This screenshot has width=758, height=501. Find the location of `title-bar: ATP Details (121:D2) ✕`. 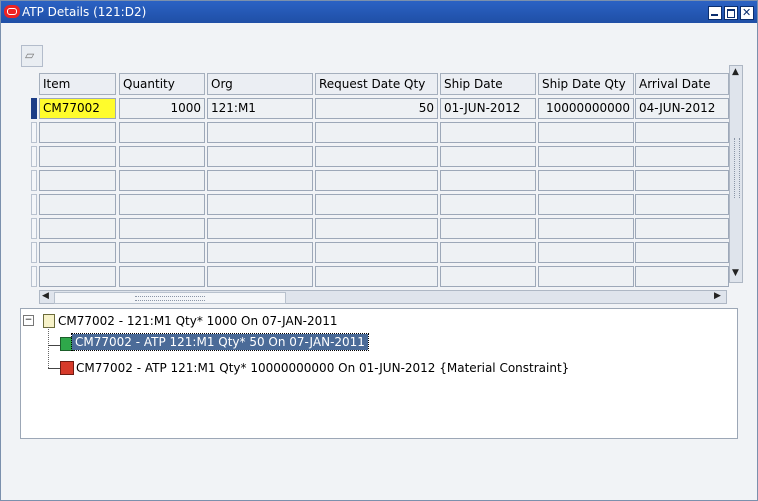

title-bar: ATP Details (121:D2) ✕ is located at coordinates (379, 12).